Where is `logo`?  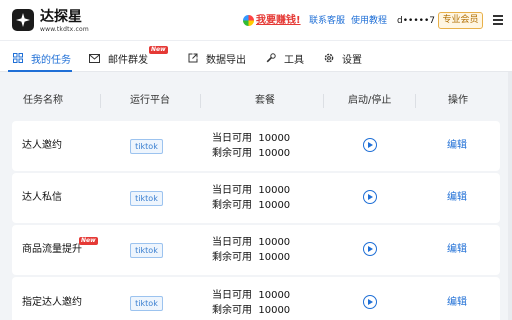
logo is located at coordinates (23, 20).